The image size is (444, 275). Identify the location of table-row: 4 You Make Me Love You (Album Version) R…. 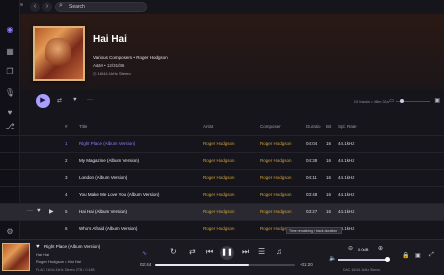
(222, 194).